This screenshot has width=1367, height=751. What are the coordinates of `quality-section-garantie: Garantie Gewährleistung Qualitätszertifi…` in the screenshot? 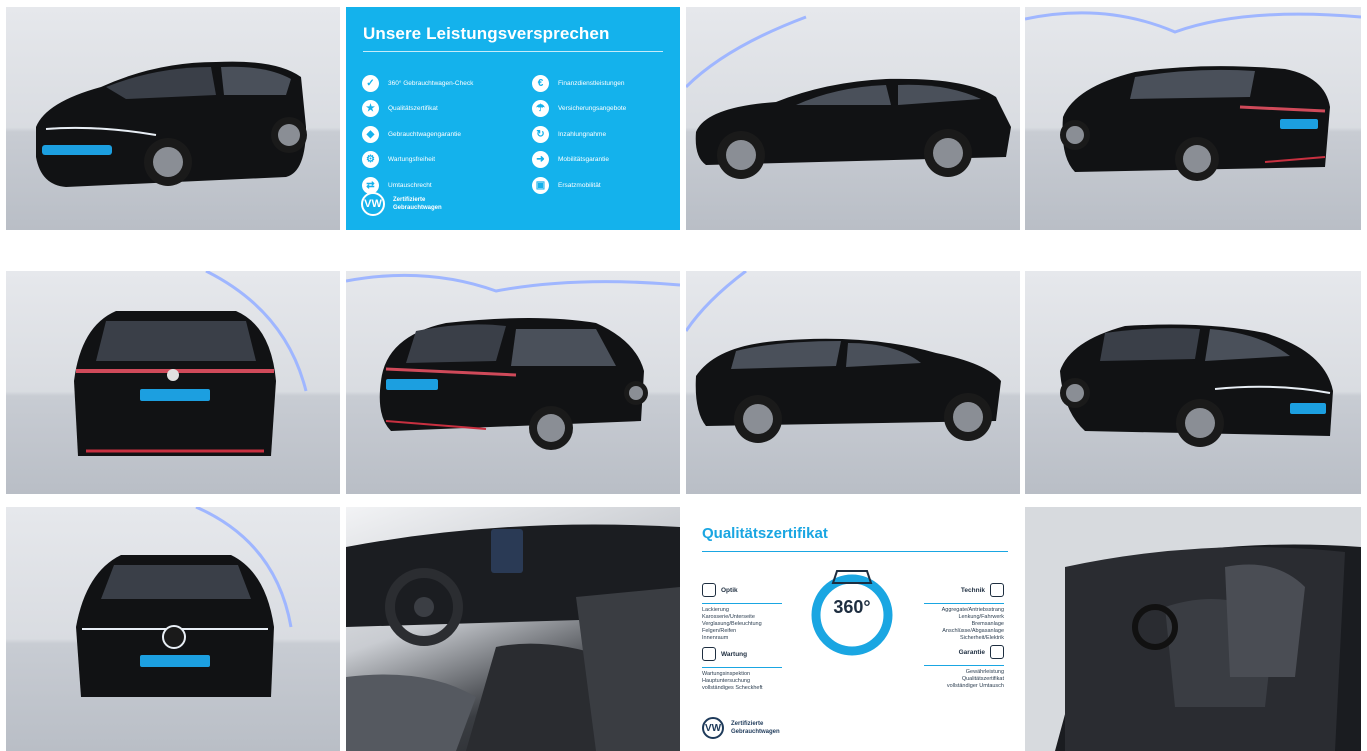 It's located at (964, 667).